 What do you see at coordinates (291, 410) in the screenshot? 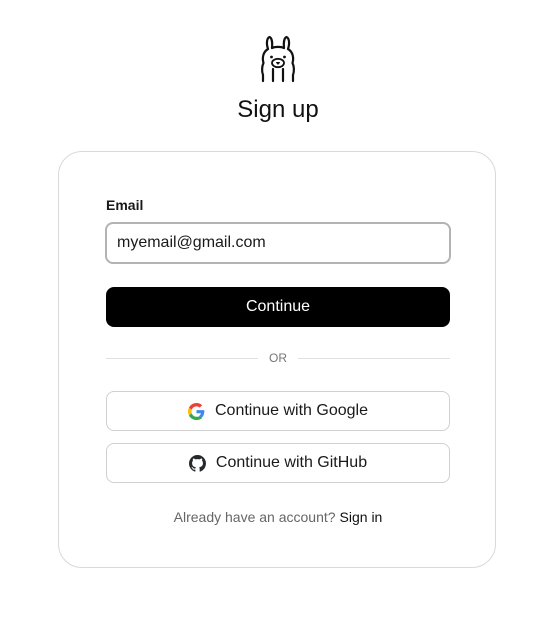
I see `google-button-label: Continue with Google` at bounding box center [291, 410].